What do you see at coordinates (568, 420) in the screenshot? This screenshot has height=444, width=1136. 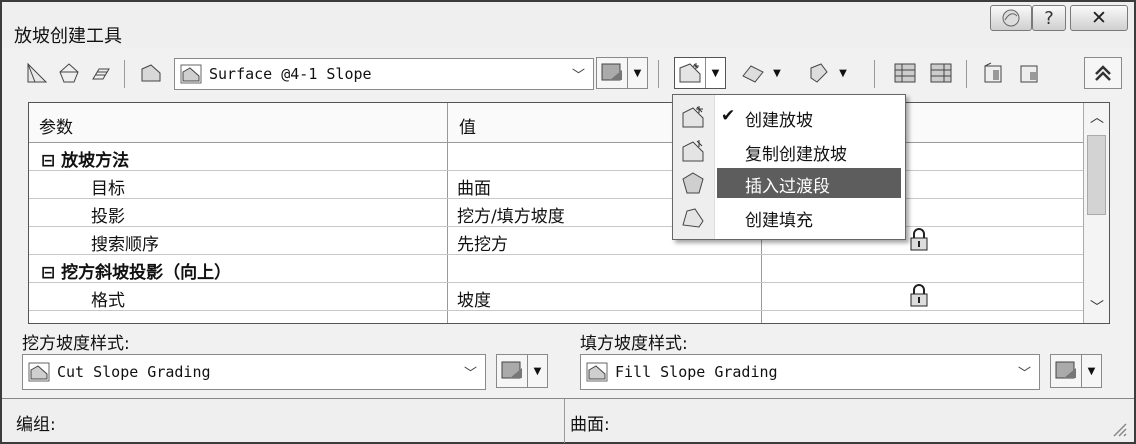 I see `status-bar: 编组: 曲面:` at bounding box center [568, 420].